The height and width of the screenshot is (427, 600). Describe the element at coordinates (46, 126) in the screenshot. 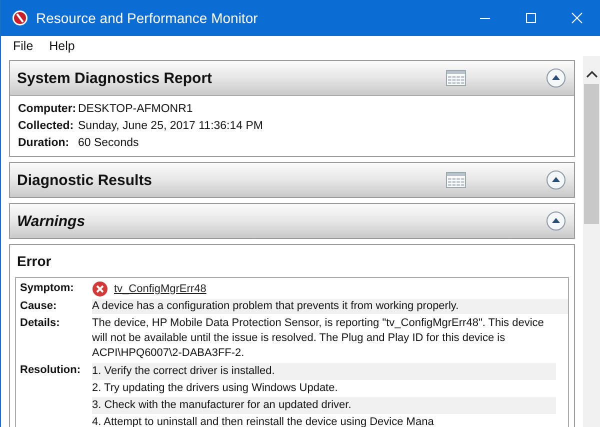

I see `field-label: Collected:` at that location.